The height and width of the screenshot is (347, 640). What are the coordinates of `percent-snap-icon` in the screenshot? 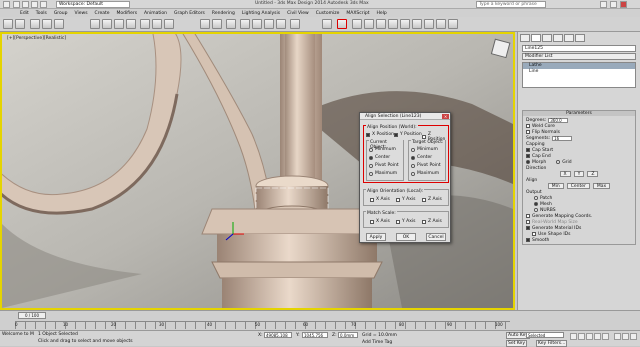 It's located at (269, 24).